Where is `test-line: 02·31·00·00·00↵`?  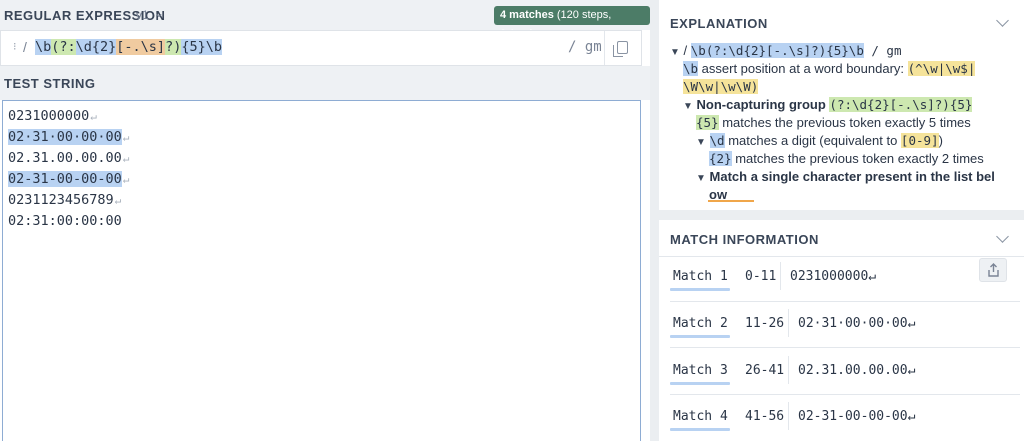
test-line: 02·31·00·00·00↵ is located at coordinates (68, 137).